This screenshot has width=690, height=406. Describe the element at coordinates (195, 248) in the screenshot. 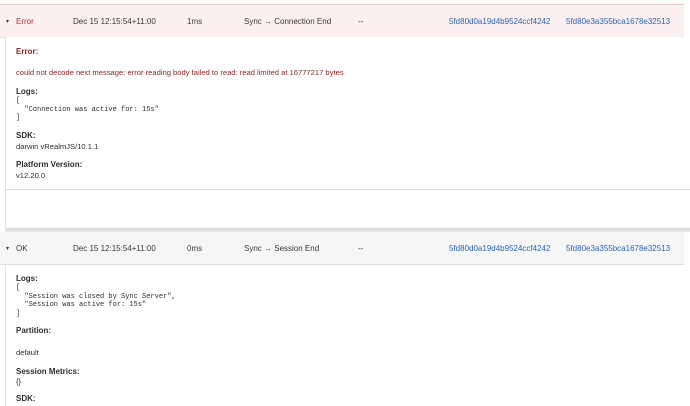

I see `duration: 0ms` at that location.